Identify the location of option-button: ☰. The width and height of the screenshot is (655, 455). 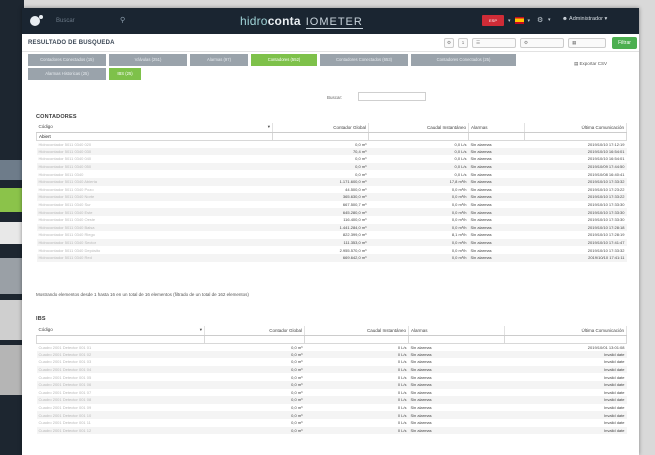
(494, 43).